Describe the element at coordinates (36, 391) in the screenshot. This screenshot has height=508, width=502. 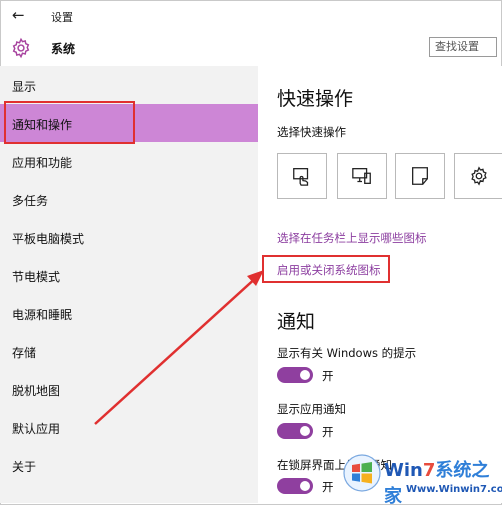
I see `sidebar-item-label: 脱机地图` at that location.